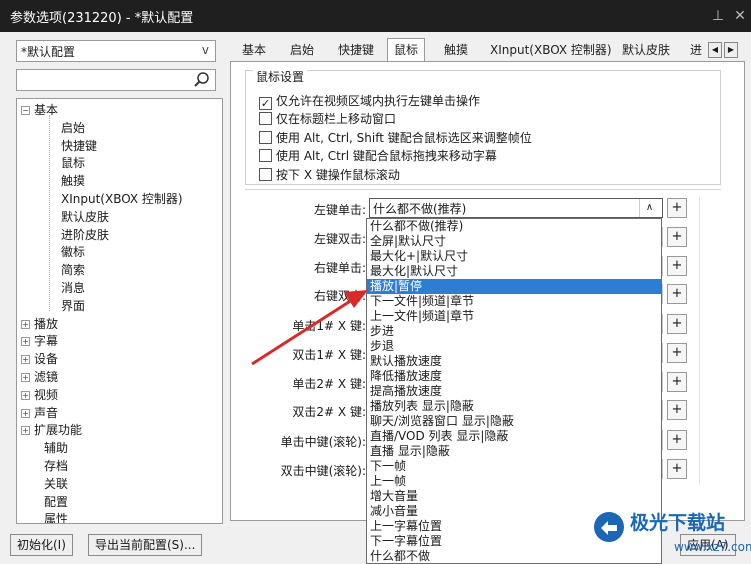 The height and width of the screenshot is (564, 751). What do you see at coordinates (49, 448) in the screenshot?
I see `tree-item-leaf: 辅助` at bounding box center [49, 448].